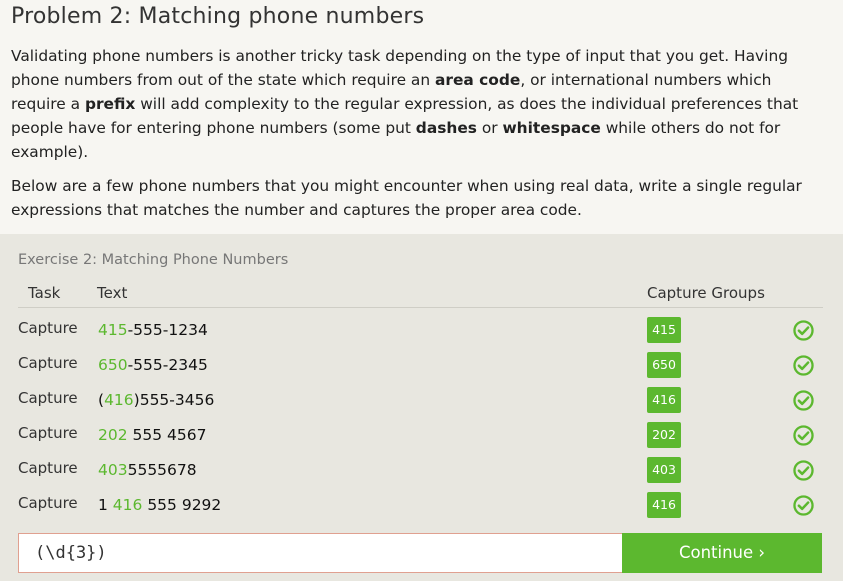 The height and width of the screenshot is (581, 843). I want to click on matched-area-code: 650, so click(113, 365).